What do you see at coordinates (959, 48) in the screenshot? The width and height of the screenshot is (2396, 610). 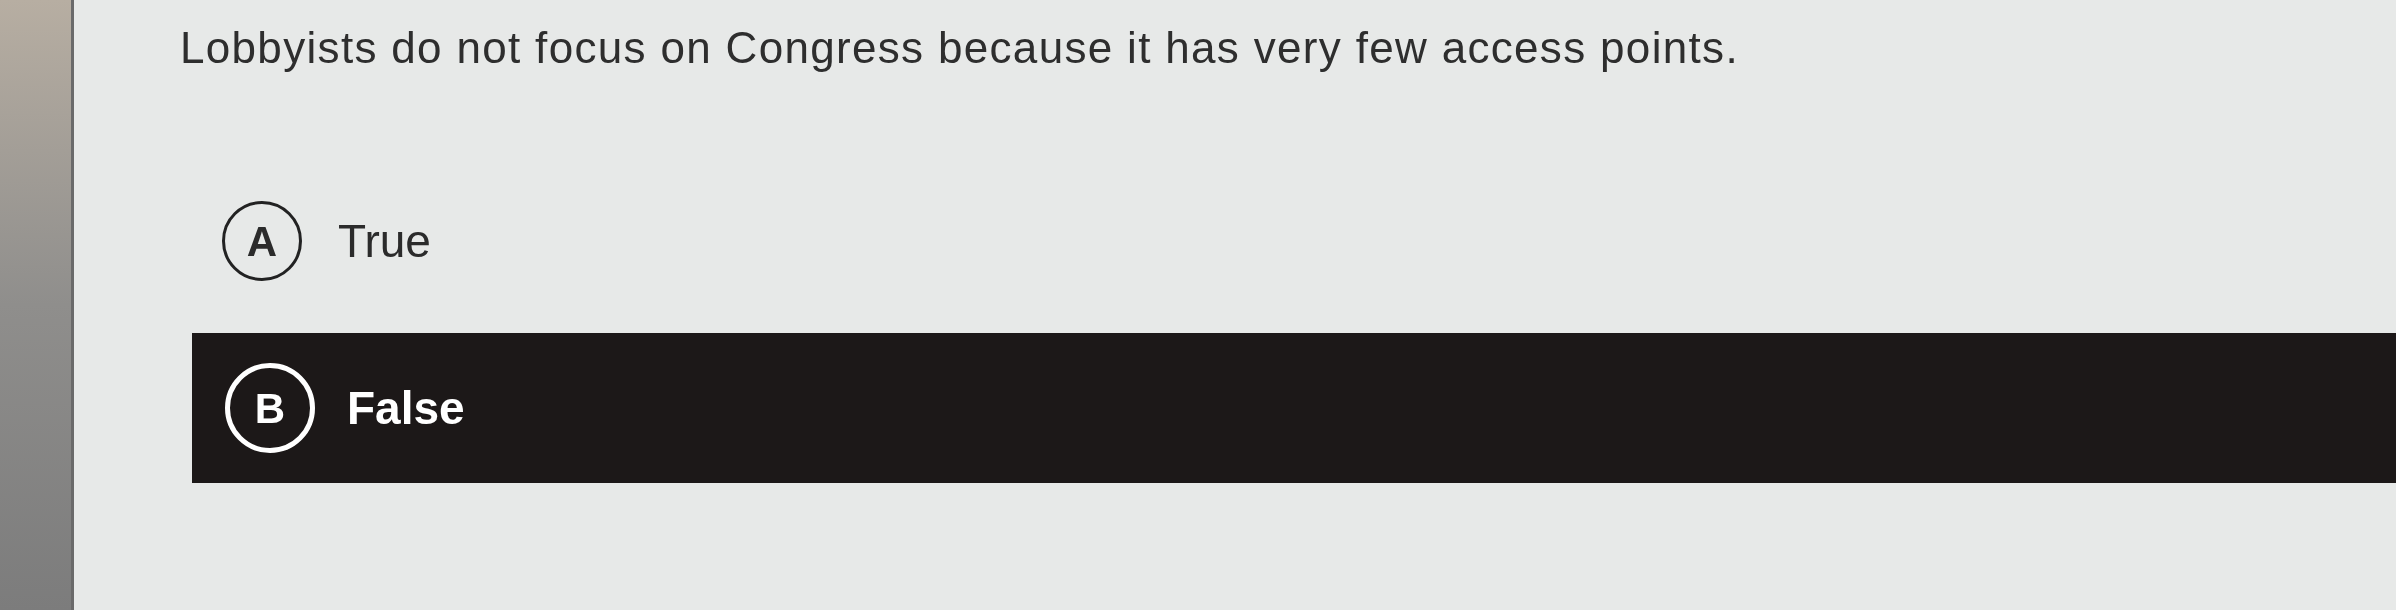 I see `question-text: Lobbyists do not focus on Congress because it has very few access points.` at bounding box center [959, 48].